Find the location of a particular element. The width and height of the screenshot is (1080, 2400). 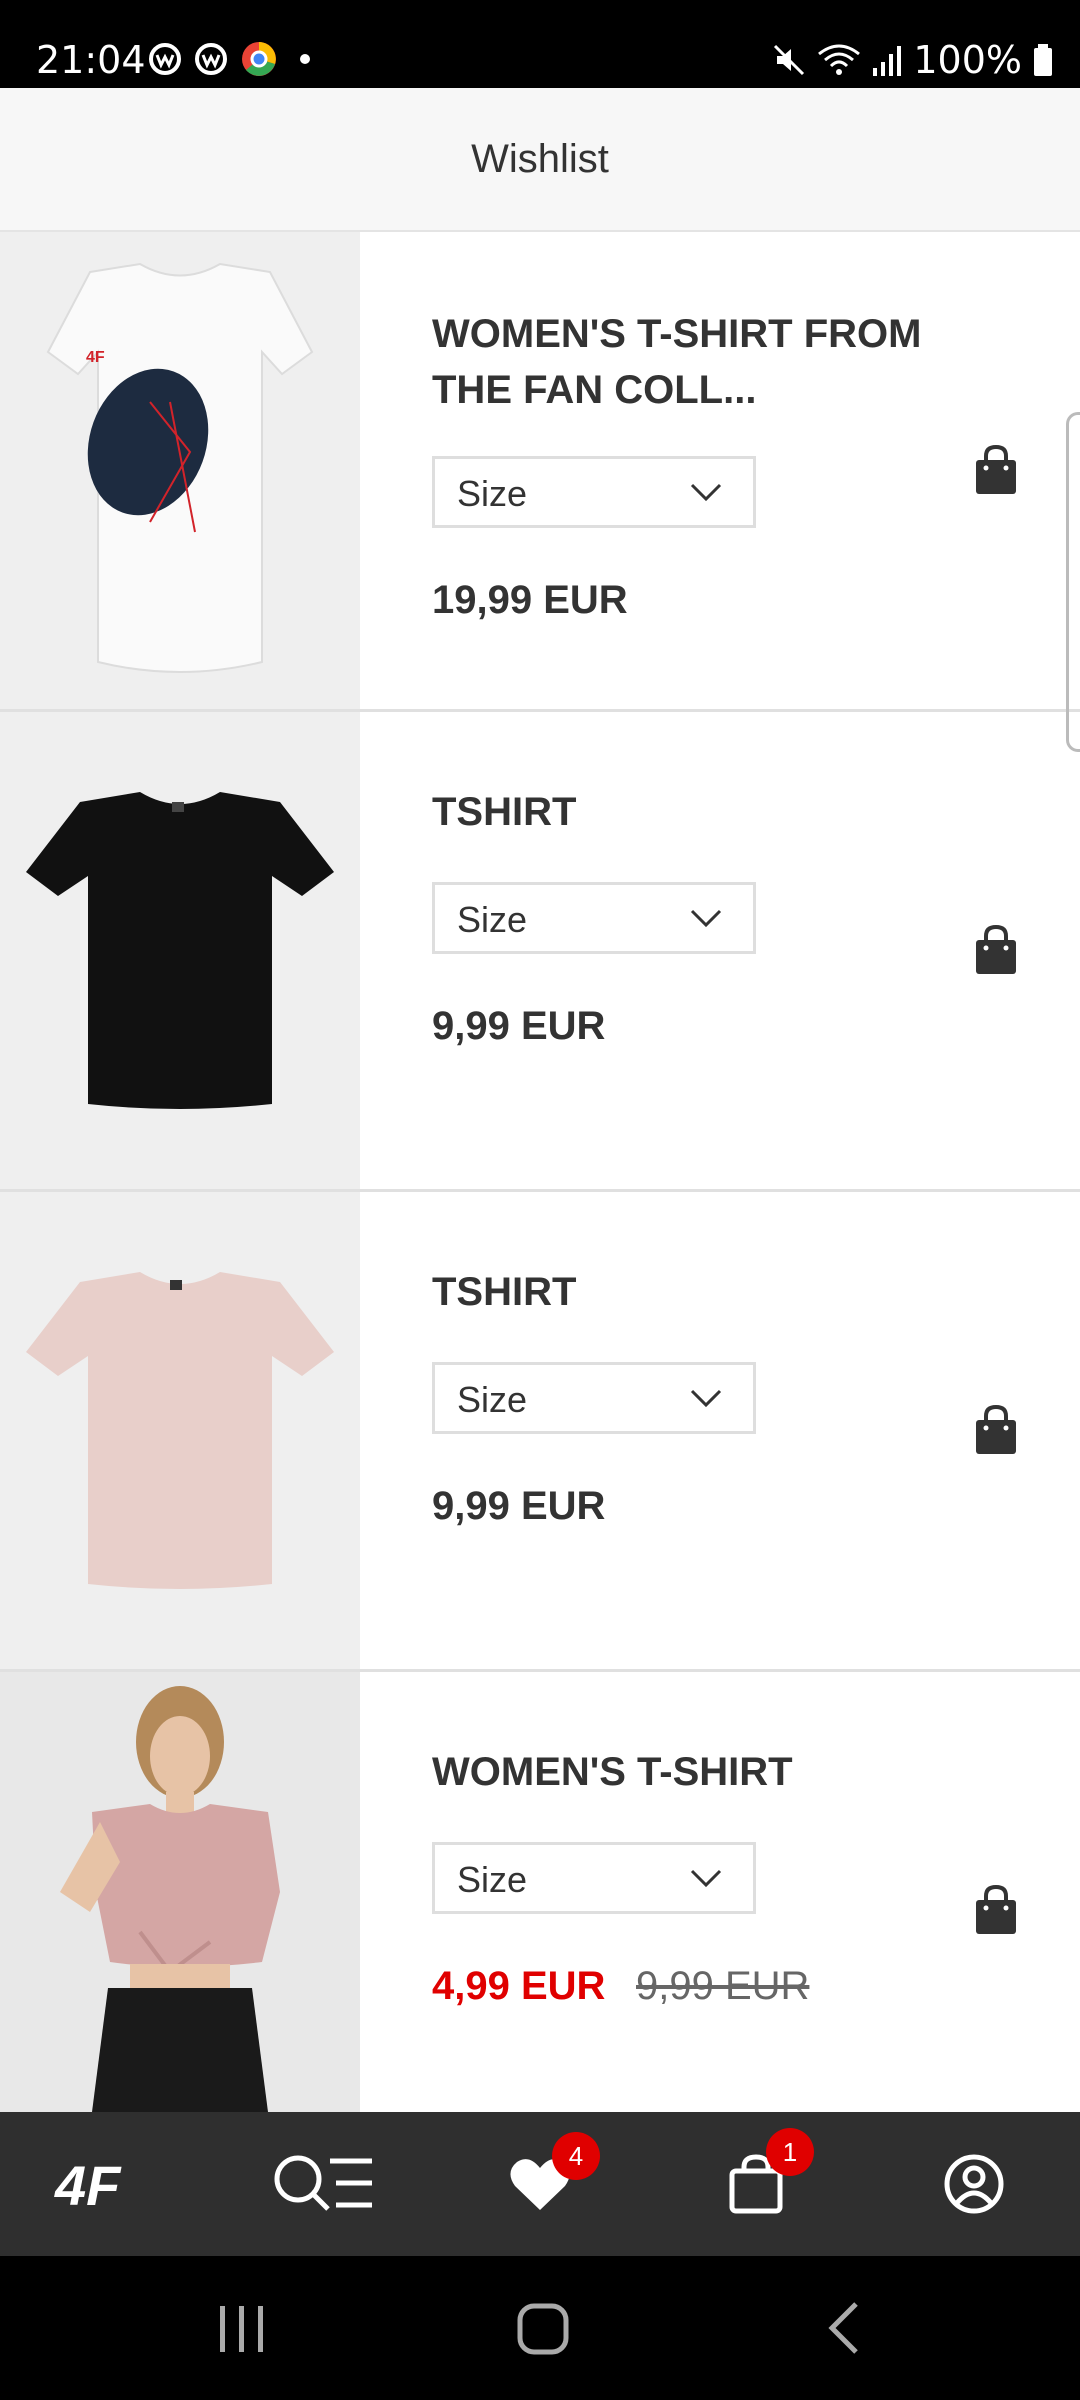

brand-logo-icon: 4F is located at coordinates (88, 2184).